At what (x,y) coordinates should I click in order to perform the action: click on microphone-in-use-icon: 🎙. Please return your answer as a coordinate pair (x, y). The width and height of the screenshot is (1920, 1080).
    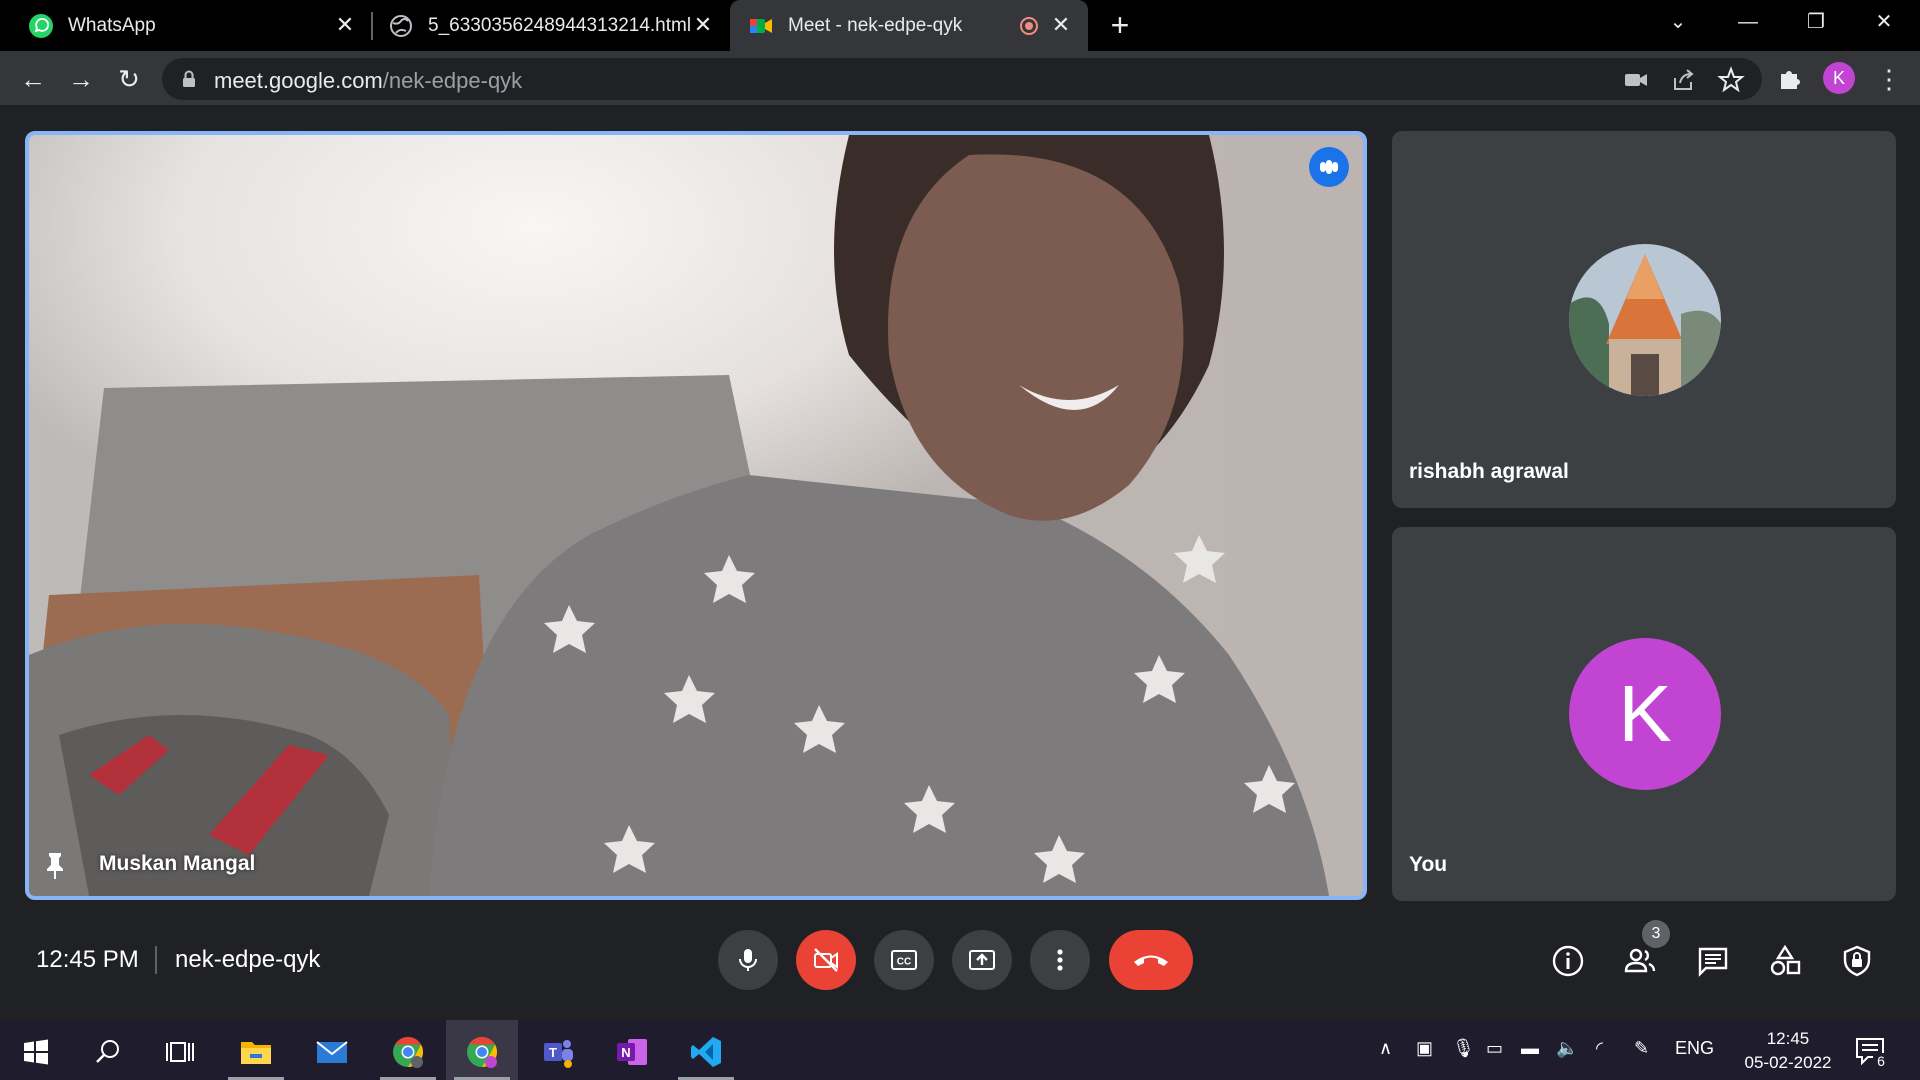
    Looking at the image, I should click on (1463, 1048).